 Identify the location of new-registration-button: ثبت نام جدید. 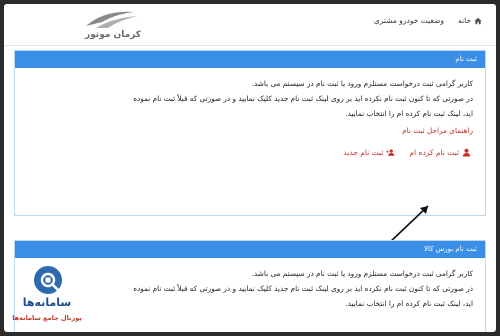
(369, 152).